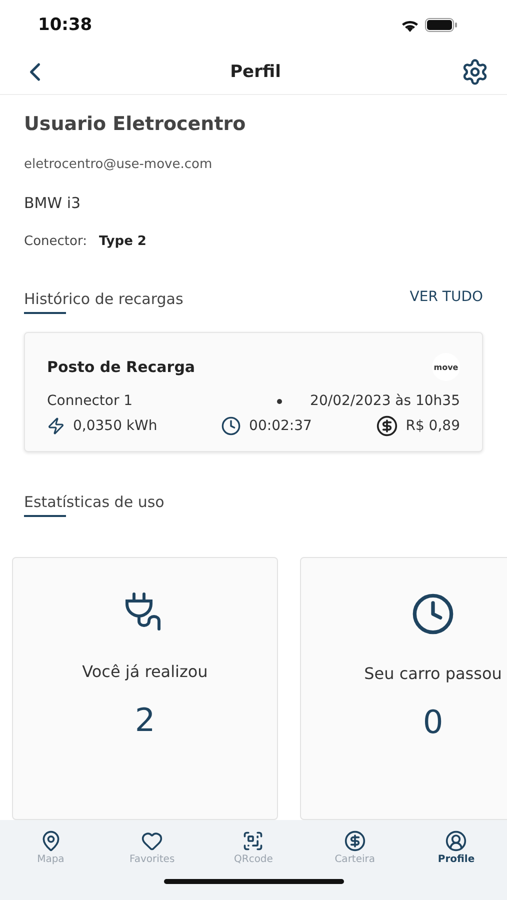 The width and height of the screenshot is (507, 900). I want to click on tab-item: Mapa, so click(50, 847).